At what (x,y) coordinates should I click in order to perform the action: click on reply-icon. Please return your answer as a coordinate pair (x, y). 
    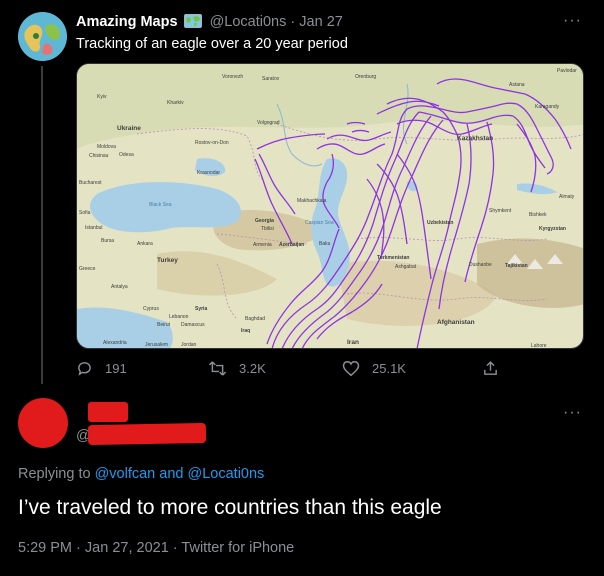
    Looking at the image, I should click on (84, 369).